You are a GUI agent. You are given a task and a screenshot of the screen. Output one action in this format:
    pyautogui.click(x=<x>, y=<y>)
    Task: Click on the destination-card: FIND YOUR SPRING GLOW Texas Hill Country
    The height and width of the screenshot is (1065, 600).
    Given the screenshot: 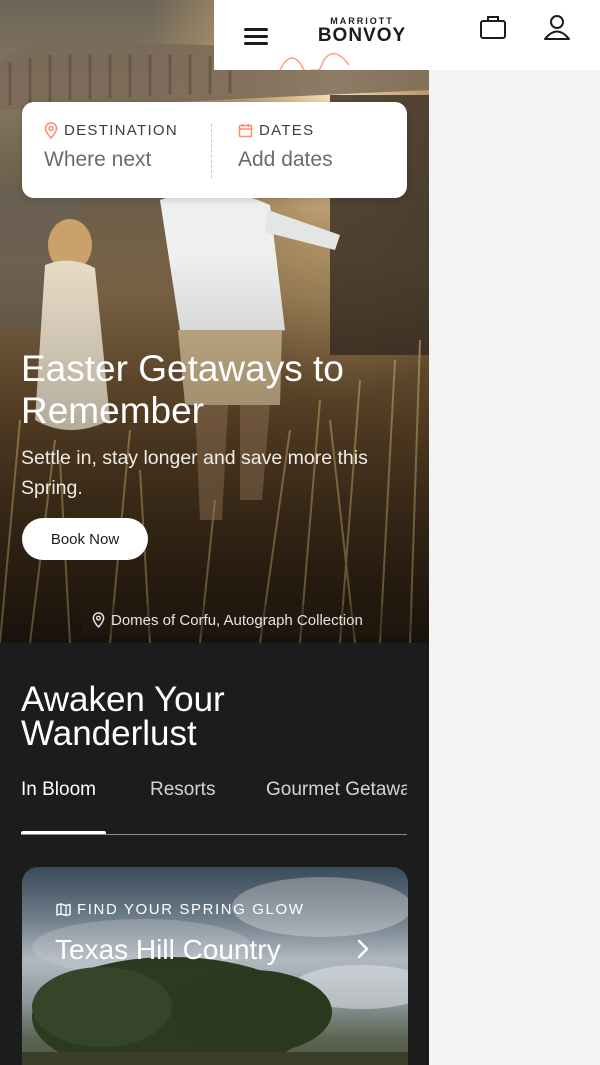 What is the action you would take?
    pyautogui.click(x=215, y=966)
    